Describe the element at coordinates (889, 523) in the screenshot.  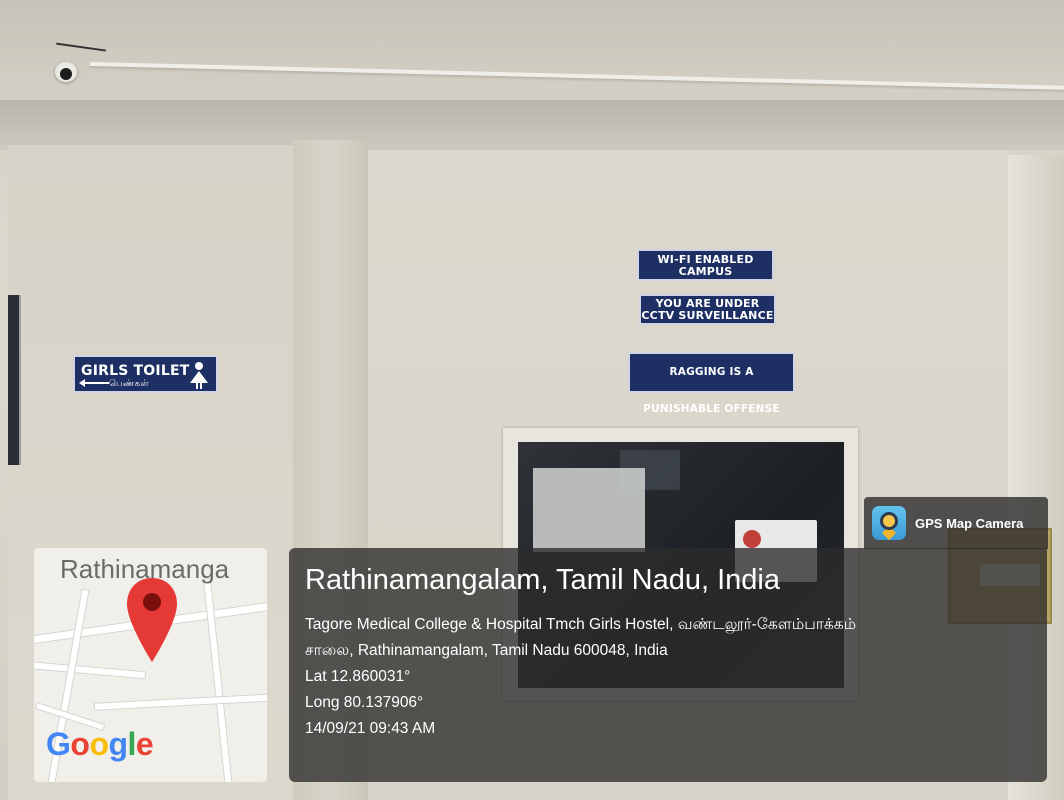
I see `gps-map-camera-icon` at that location.